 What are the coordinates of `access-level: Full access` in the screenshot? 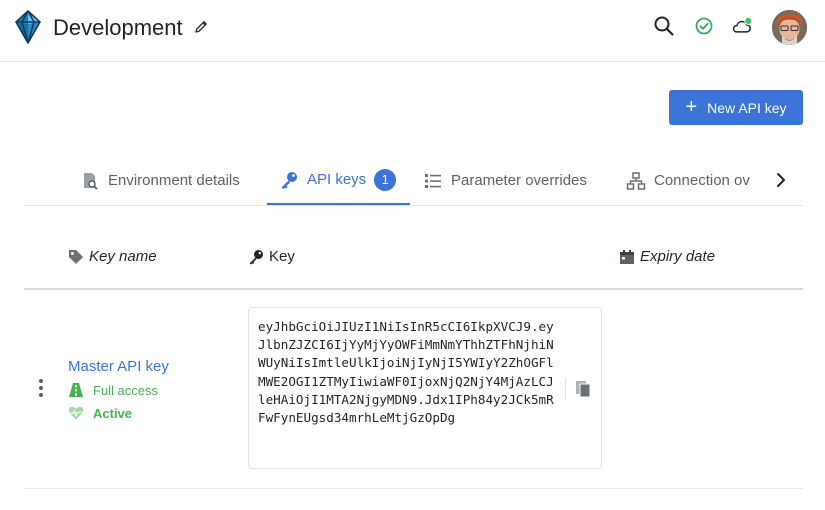 It's located at (113, 390).